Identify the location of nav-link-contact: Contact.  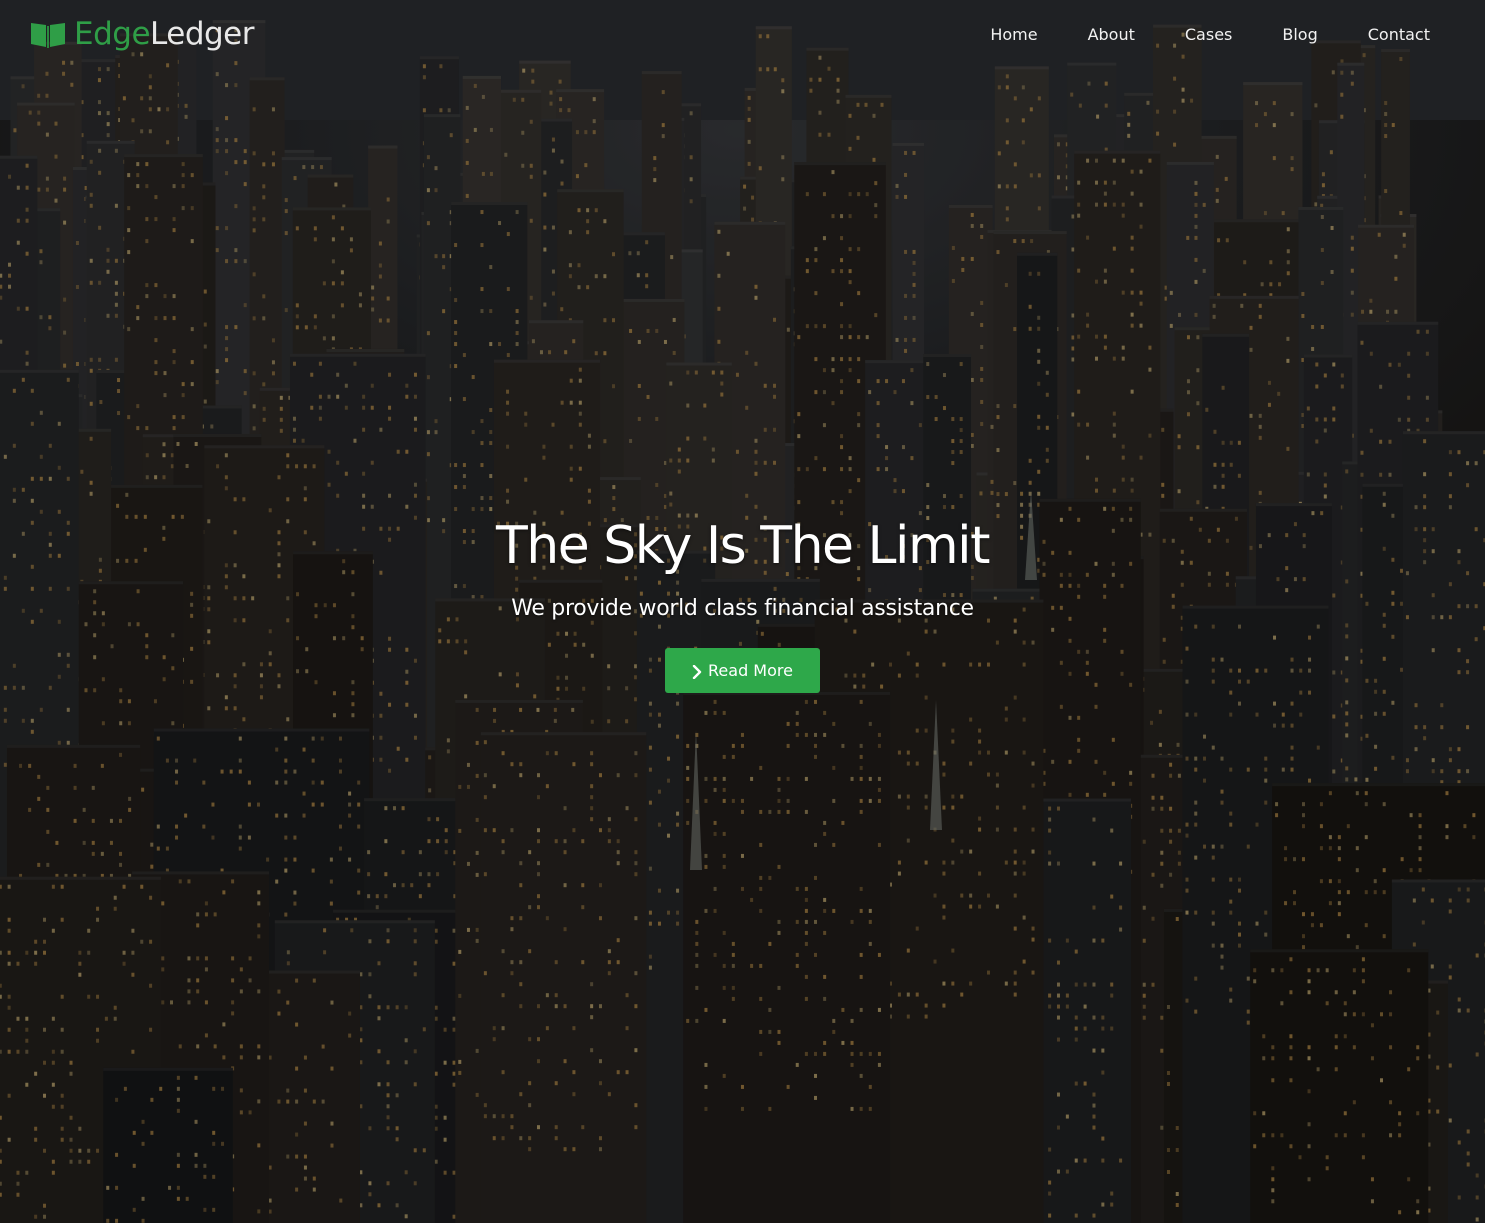
(1374, 35).